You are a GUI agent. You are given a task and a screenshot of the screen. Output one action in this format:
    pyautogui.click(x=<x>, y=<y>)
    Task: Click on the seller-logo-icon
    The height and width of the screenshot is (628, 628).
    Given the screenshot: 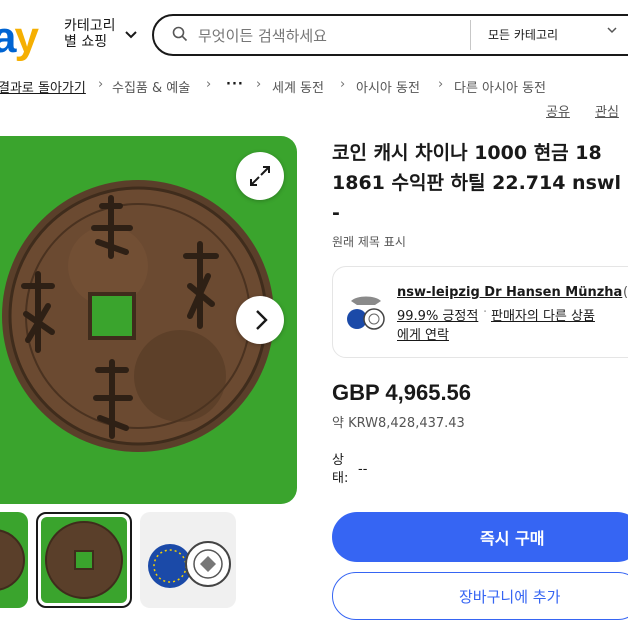 What is the action you would take?
    pyautogui.click(x=366, y=313)
    